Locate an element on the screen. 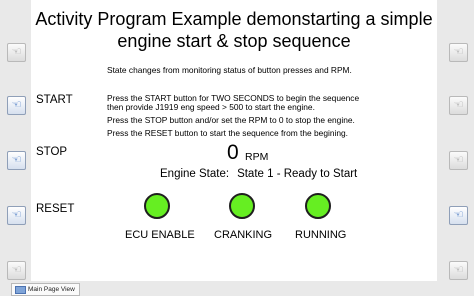 The width and height of the screenshot is (474, 296). right-key-1: ☜ is located at coordinates (458, 52).